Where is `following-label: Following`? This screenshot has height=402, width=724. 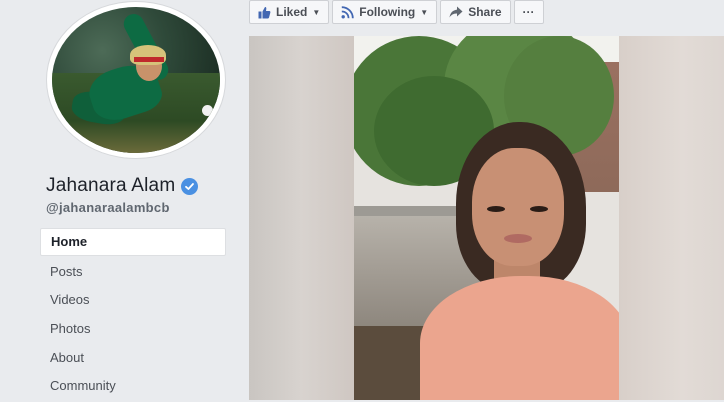 following-label: Following is located at coordinates (387, 12).